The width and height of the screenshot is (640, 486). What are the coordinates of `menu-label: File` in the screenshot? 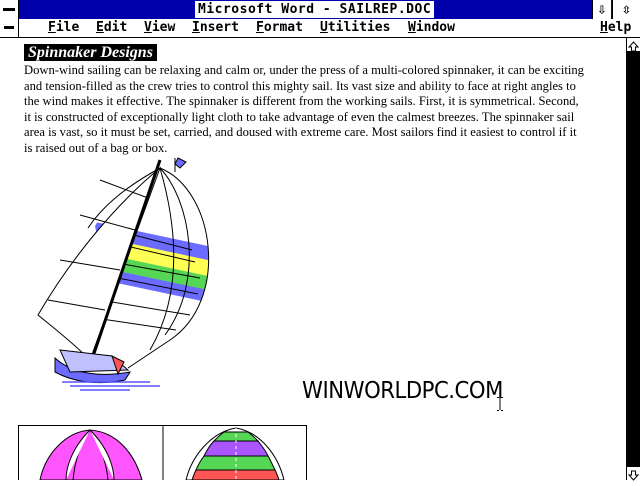 It's located at (64, 27).